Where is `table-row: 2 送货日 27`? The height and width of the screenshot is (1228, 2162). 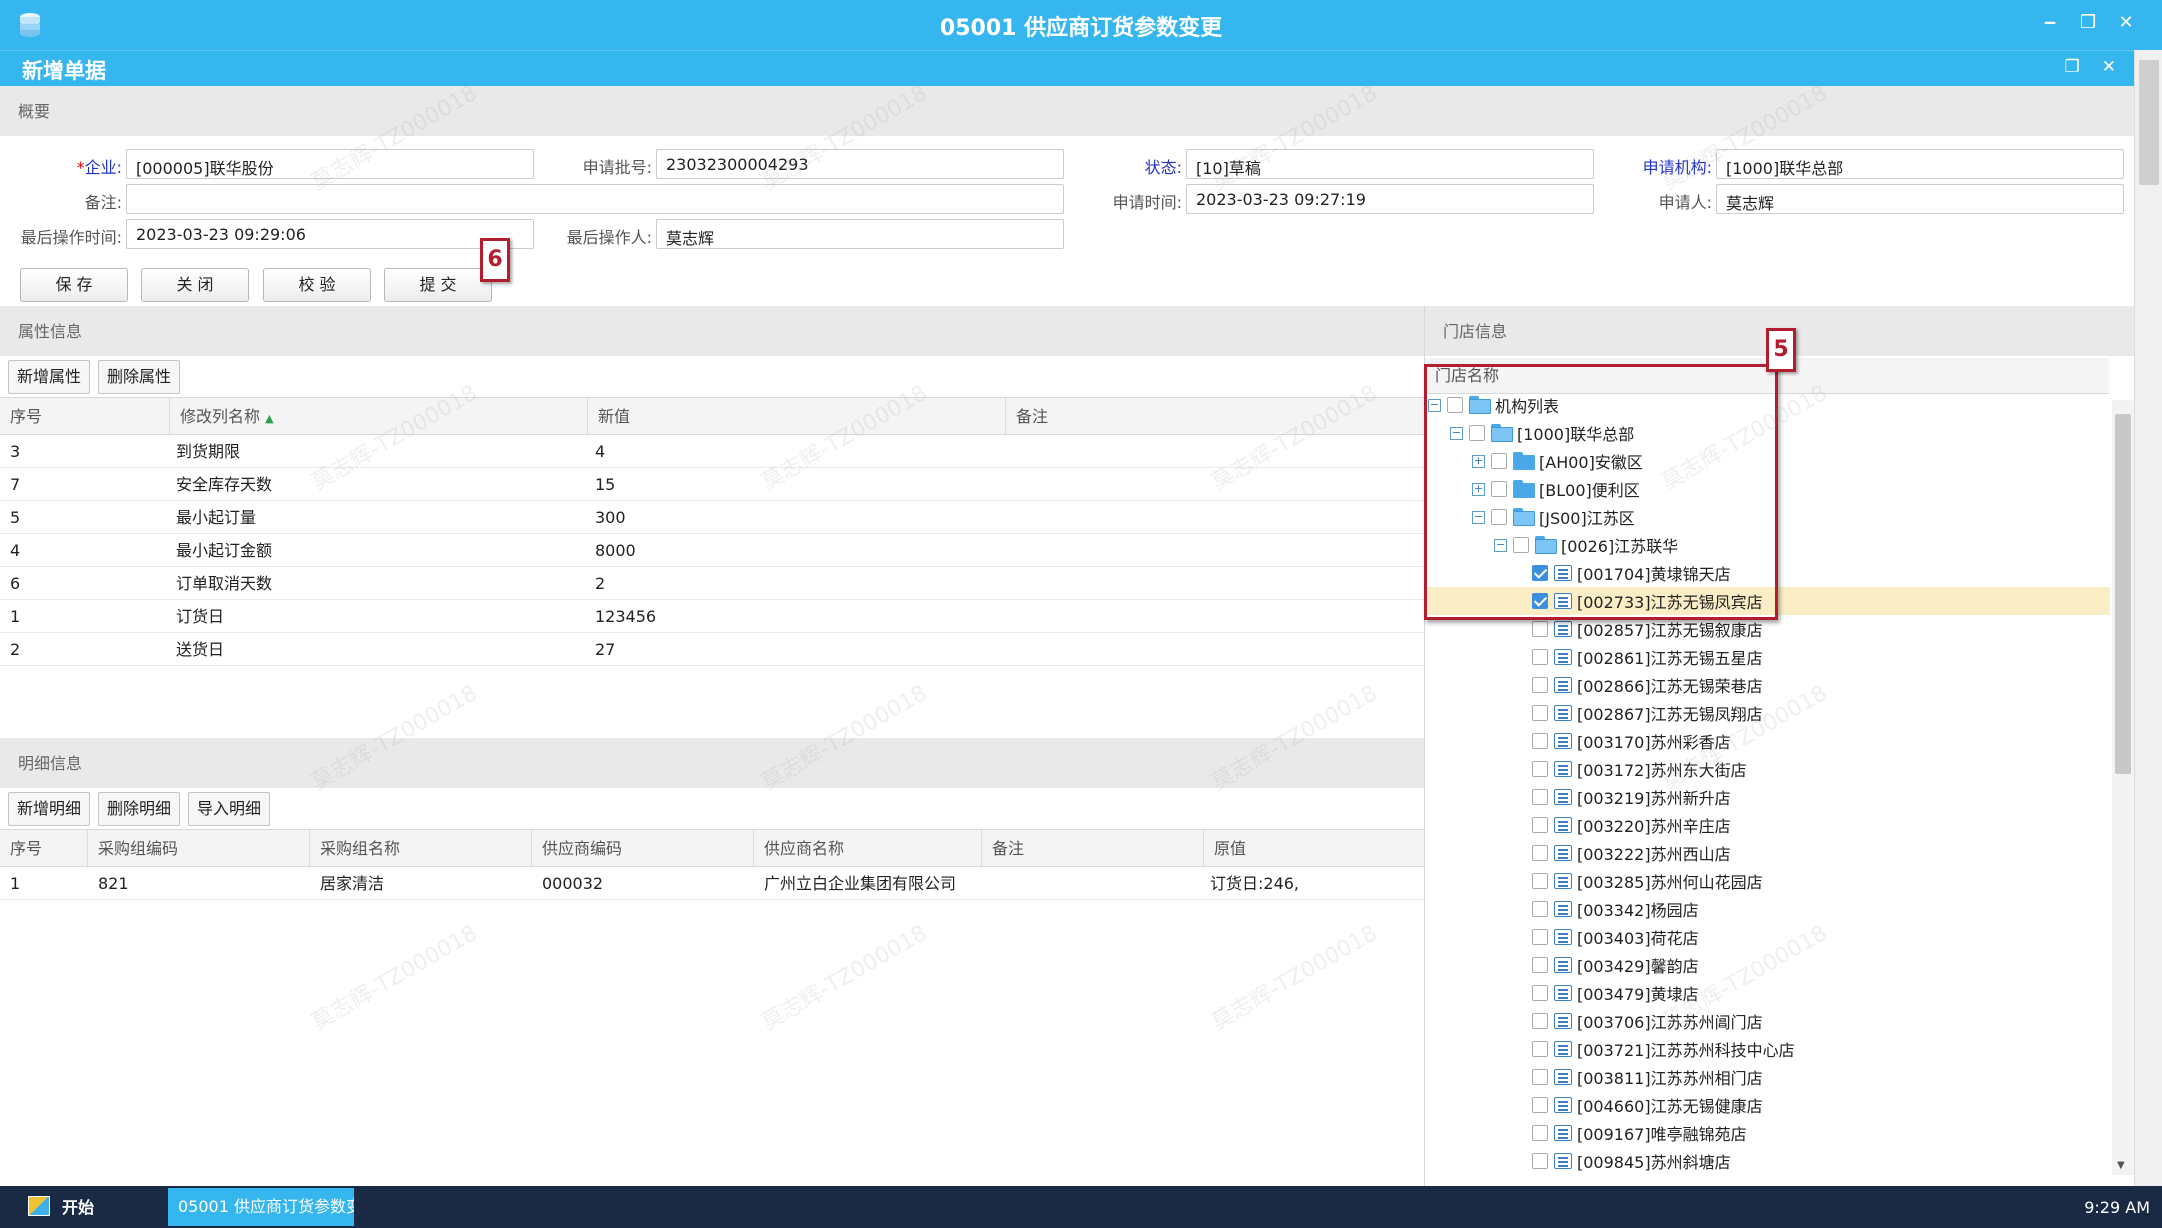 table-row: 2 送货日 27 is located at coordinates (712, 649).